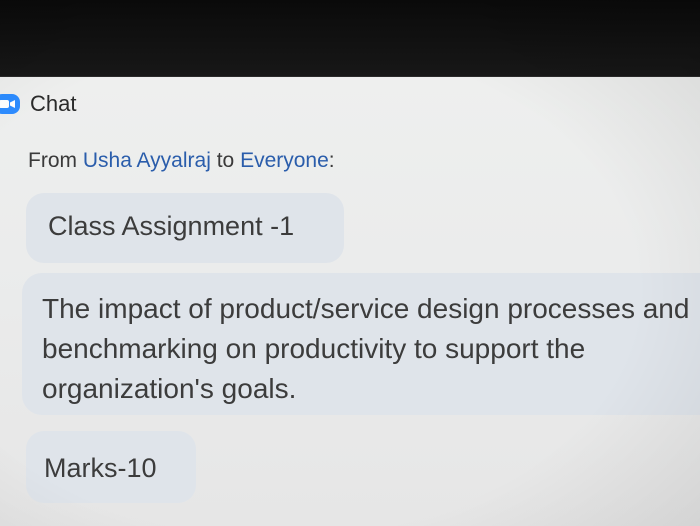 The image size is (700, 526). I want to click on video-camera-icon, so click(10, 104).